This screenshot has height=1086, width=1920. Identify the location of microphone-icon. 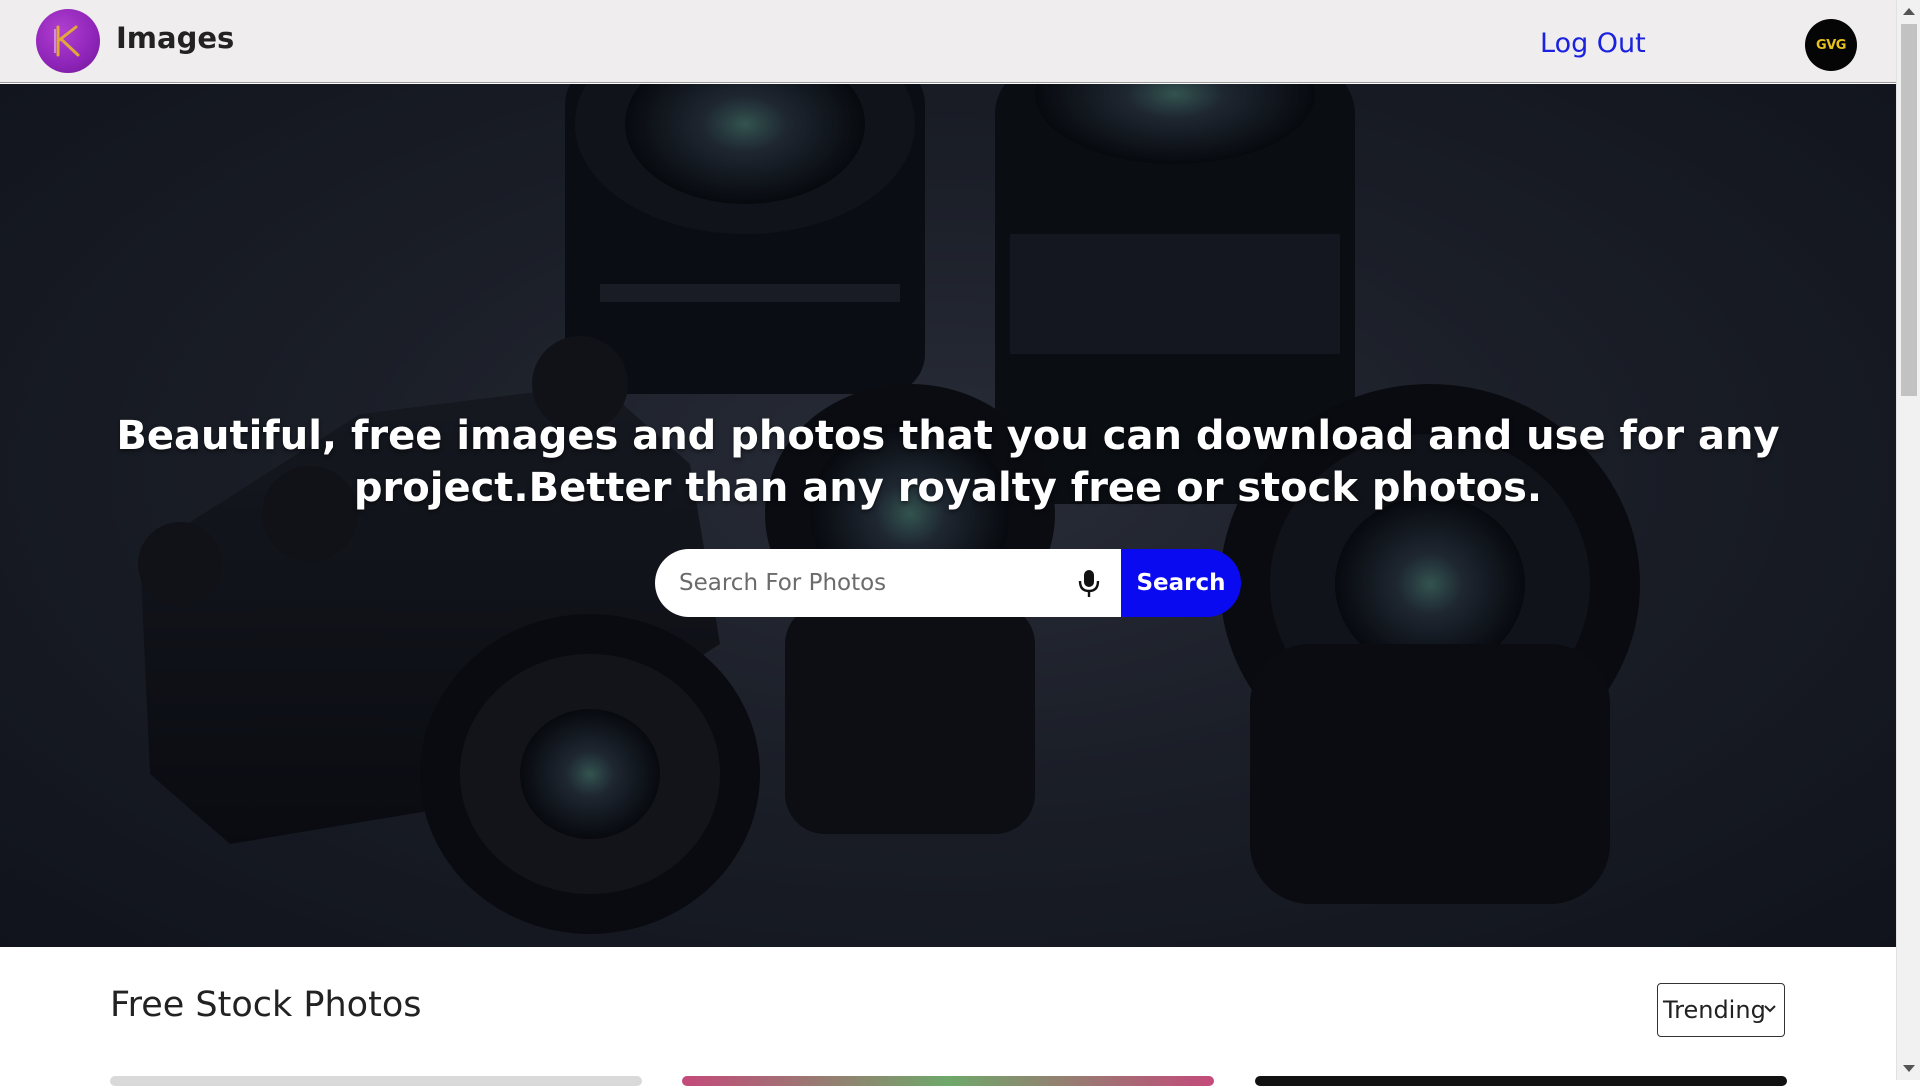
(1089, 583).